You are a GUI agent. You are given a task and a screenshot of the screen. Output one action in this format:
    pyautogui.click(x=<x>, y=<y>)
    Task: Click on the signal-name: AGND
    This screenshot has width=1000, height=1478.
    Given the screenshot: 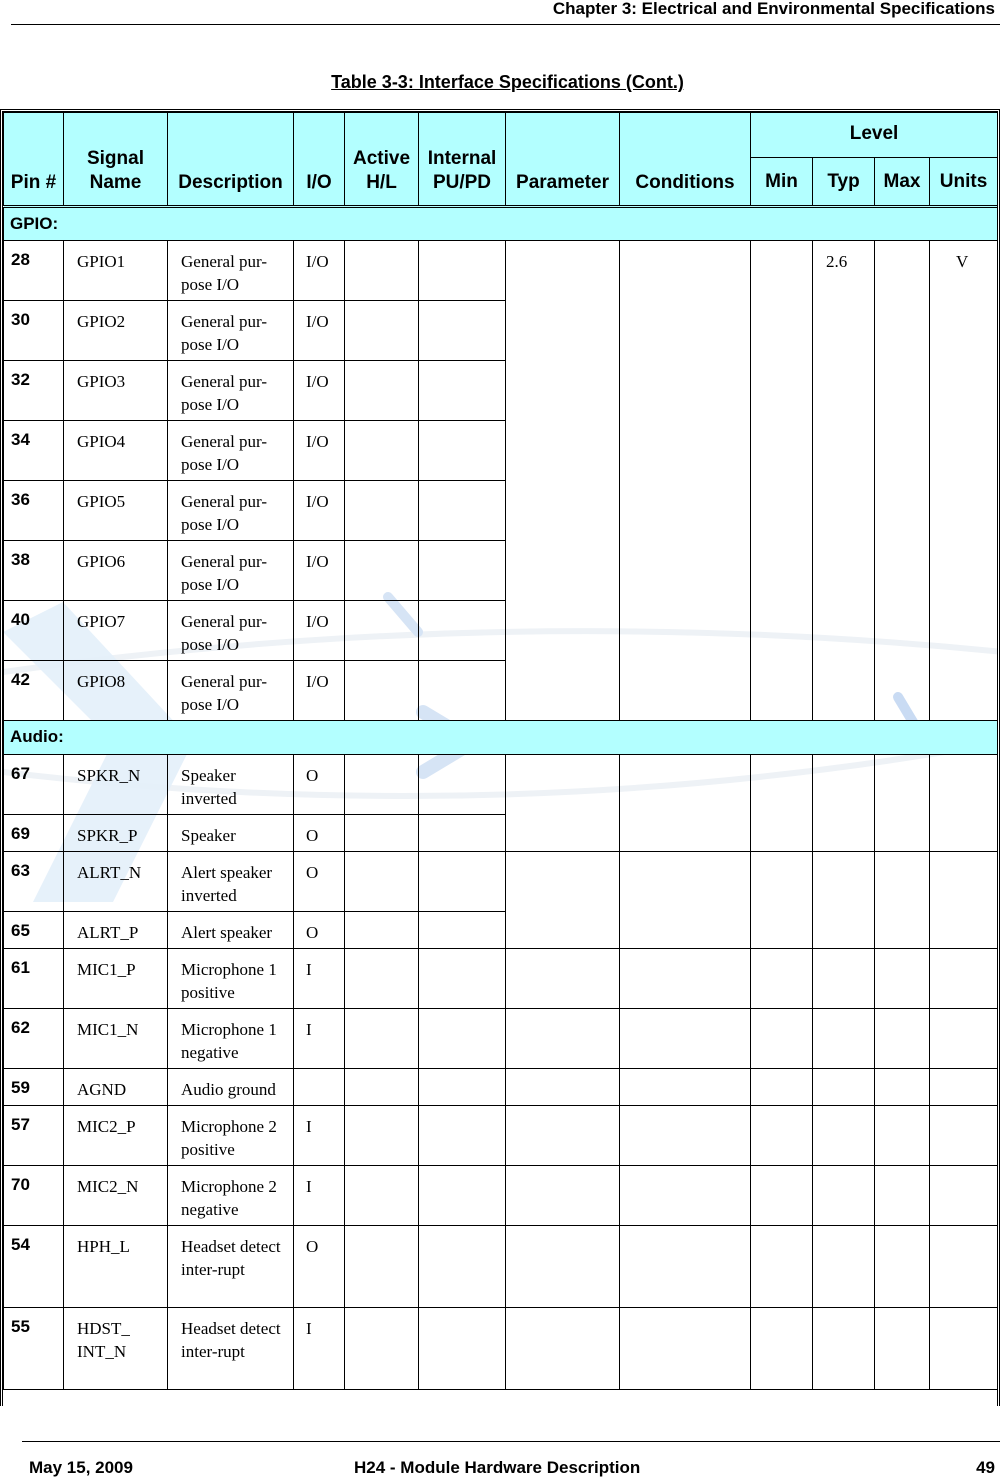 What is the action you would take?
    pyautogui.click(x=115, y=1087)
    